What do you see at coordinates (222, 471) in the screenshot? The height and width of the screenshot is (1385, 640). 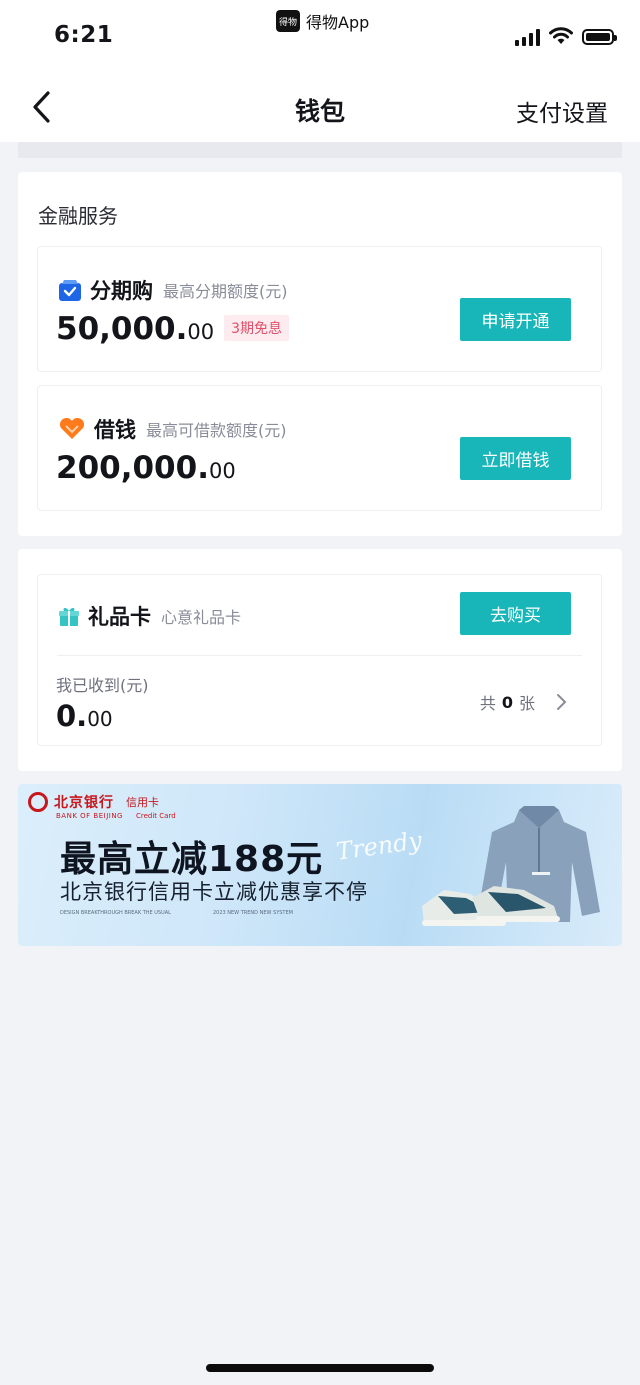 I see `loan-amount-dec: 00` at bounding box center [222, 471].